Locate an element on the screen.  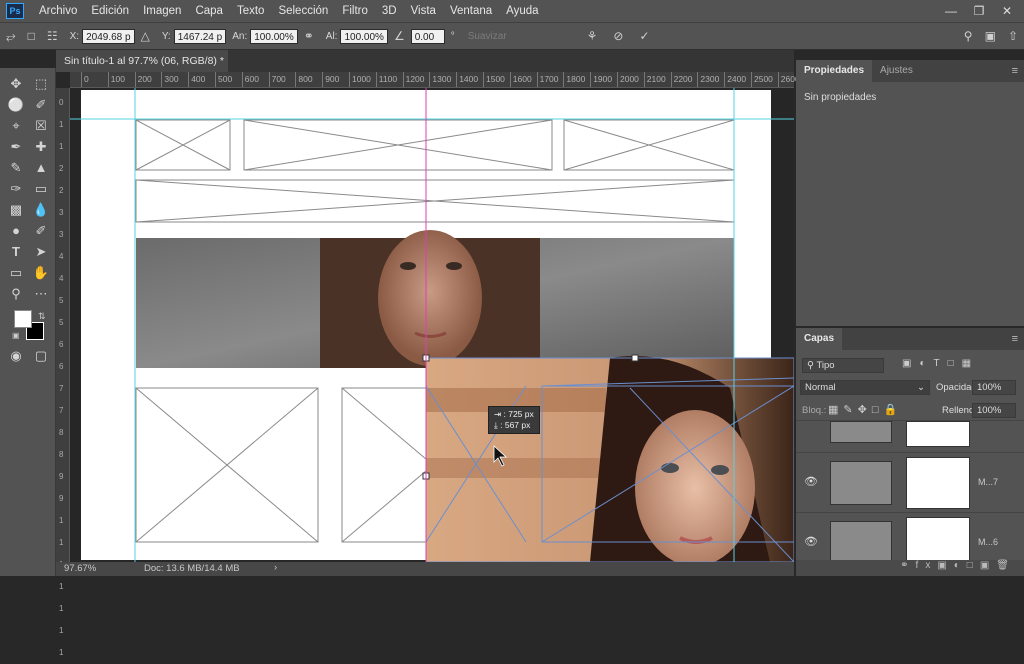
frame-tool-icon: ☒ is located at coordinates (41, 126).